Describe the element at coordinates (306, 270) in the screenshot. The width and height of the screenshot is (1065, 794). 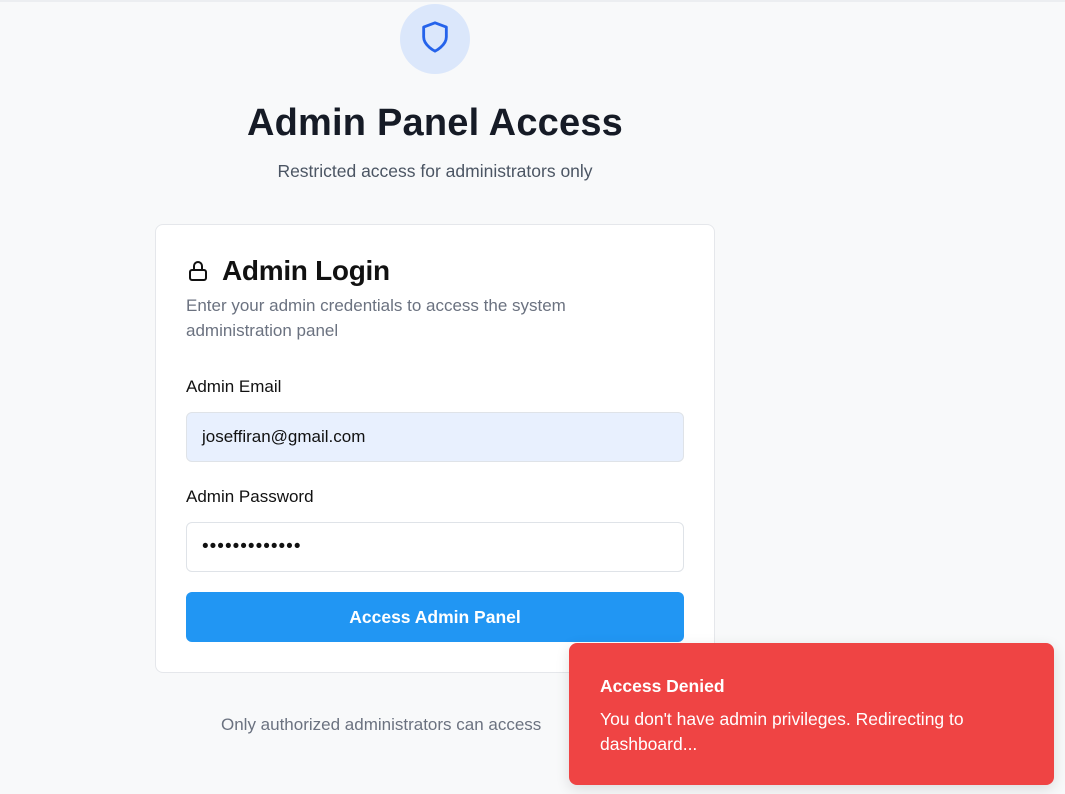
I see `card-title: Admin Login` at that location.